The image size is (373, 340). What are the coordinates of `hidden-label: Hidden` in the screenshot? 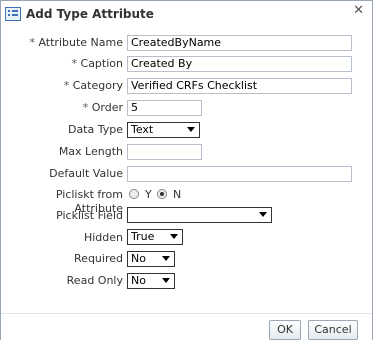 It's located at (103, 237).